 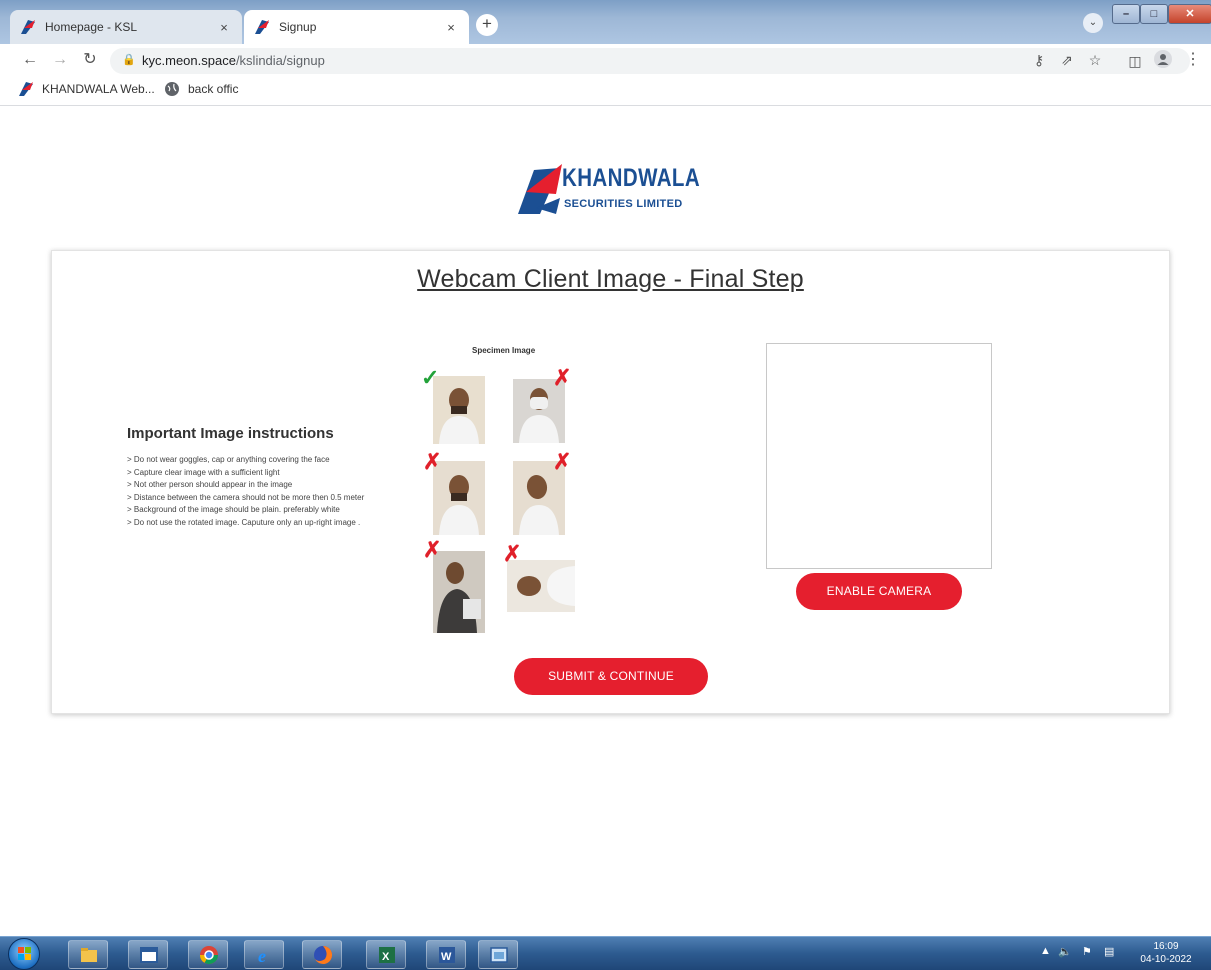 What do you see at coordinates (88, 954) in the screenshot?
I see `file-explorer-icon` at bounding box center [88, 954].